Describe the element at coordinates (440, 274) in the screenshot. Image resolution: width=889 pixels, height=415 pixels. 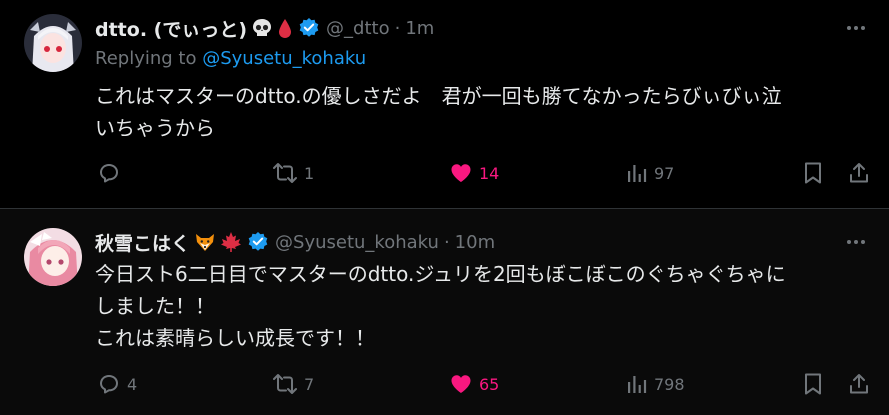
I see `tweet-text-line: 今日スト6二日目でマスターのdtto.ジュリを2回もぼこぼこのぐちゃぐちゃに` at that location.